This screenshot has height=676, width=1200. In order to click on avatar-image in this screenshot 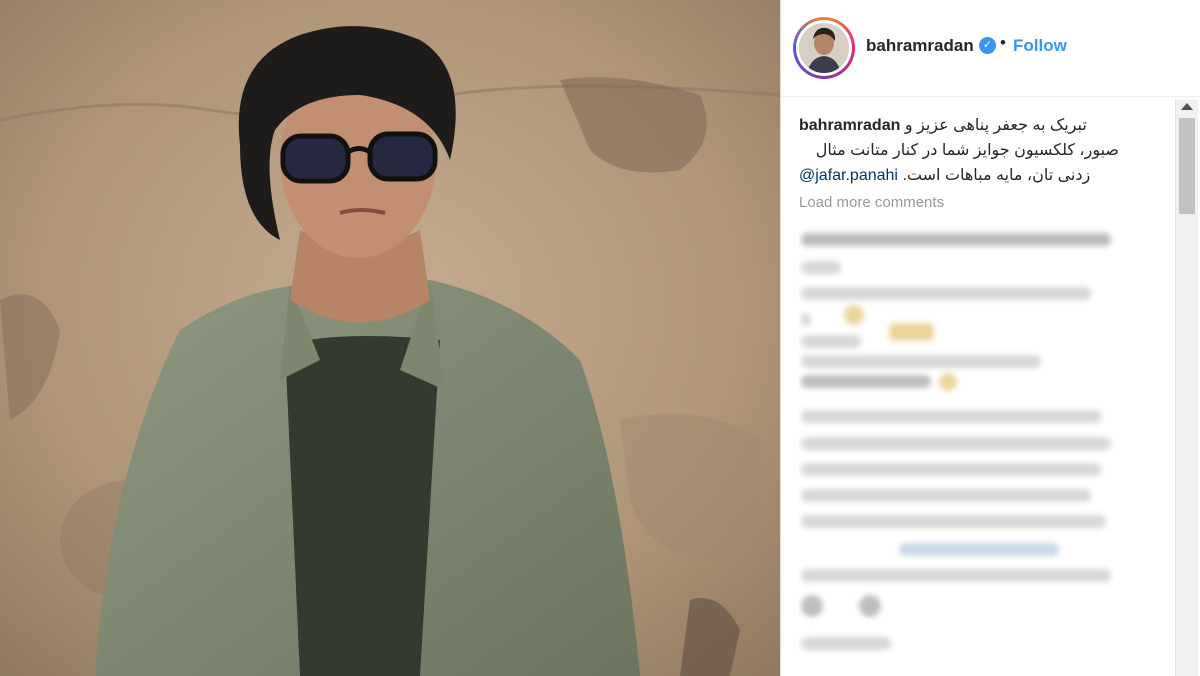, I will do `click(824, 48)`.